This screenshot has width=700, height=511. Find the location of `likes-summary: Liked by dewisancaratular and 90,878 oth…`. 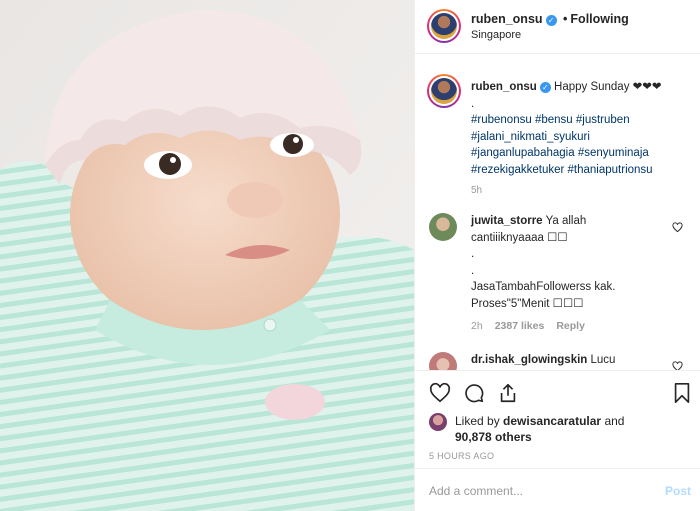

likes-summary: Liked by dewisancaratular and 90,878 oth… is located at coordinates (570, 429).